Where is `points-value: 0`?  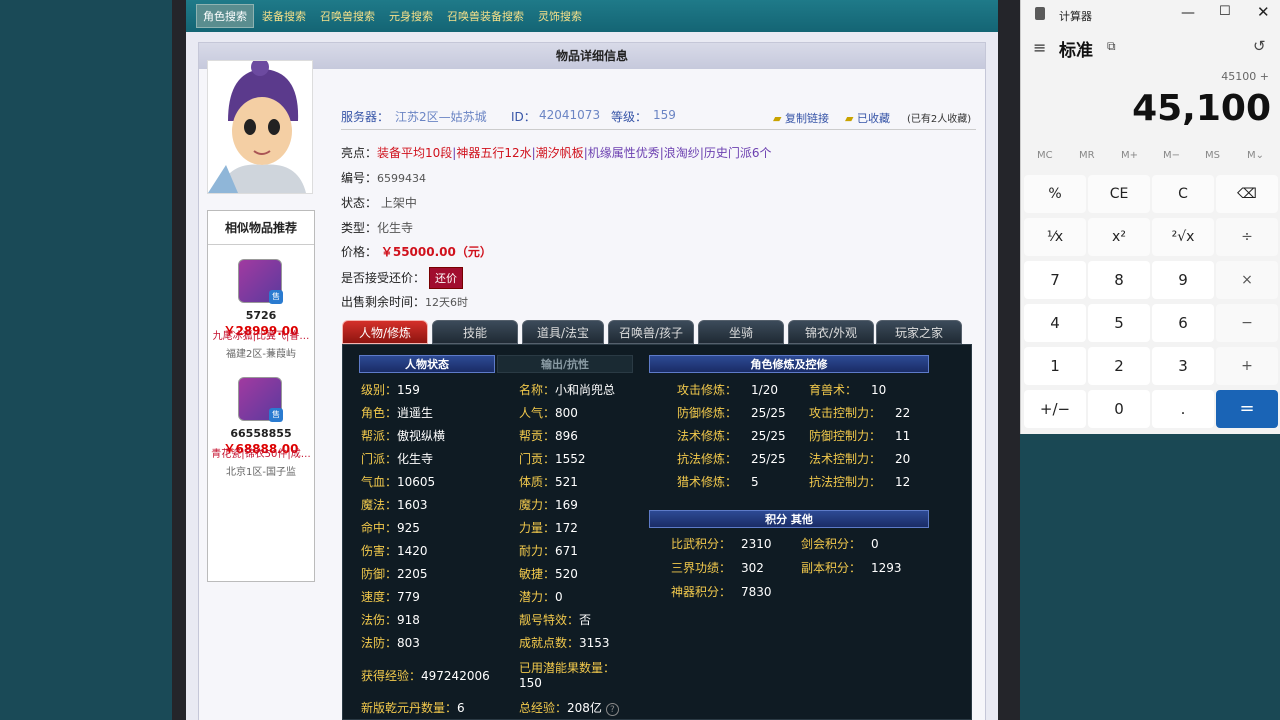
points-value: 0 is located at coordinates (875, 544).